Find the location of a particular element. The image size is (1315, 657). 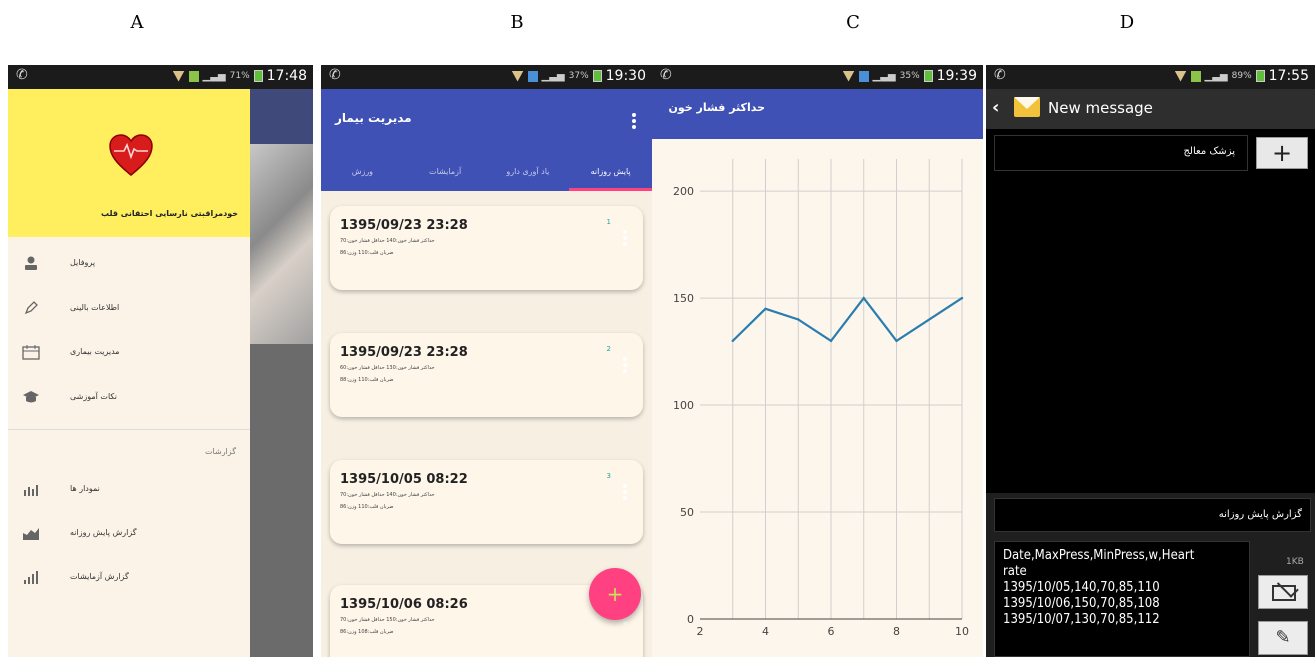

y-tick-label: 100 is located at coordinates (683, 405).